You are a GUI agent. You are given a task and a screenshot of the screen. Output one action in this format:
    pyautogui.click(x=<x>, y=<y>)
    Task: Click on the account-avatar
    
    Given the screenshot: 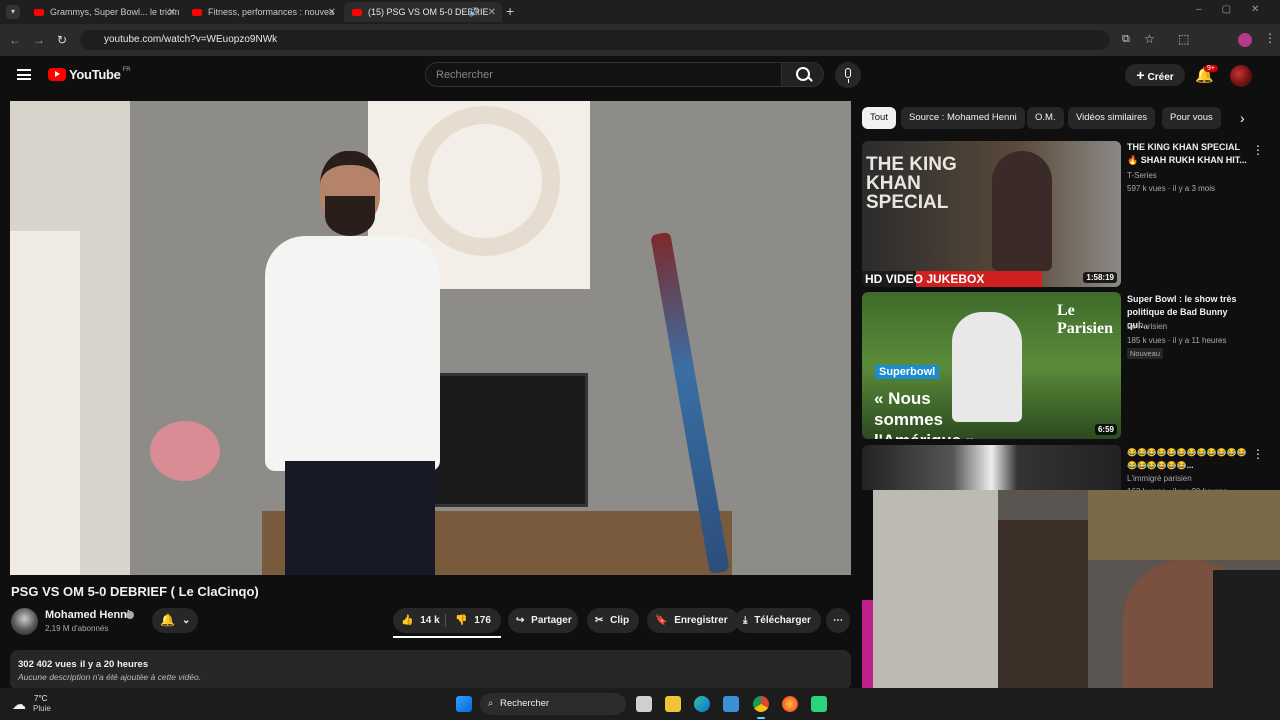 What is the action you would take?
    pyautogui.click(x=1241, y=76)
    